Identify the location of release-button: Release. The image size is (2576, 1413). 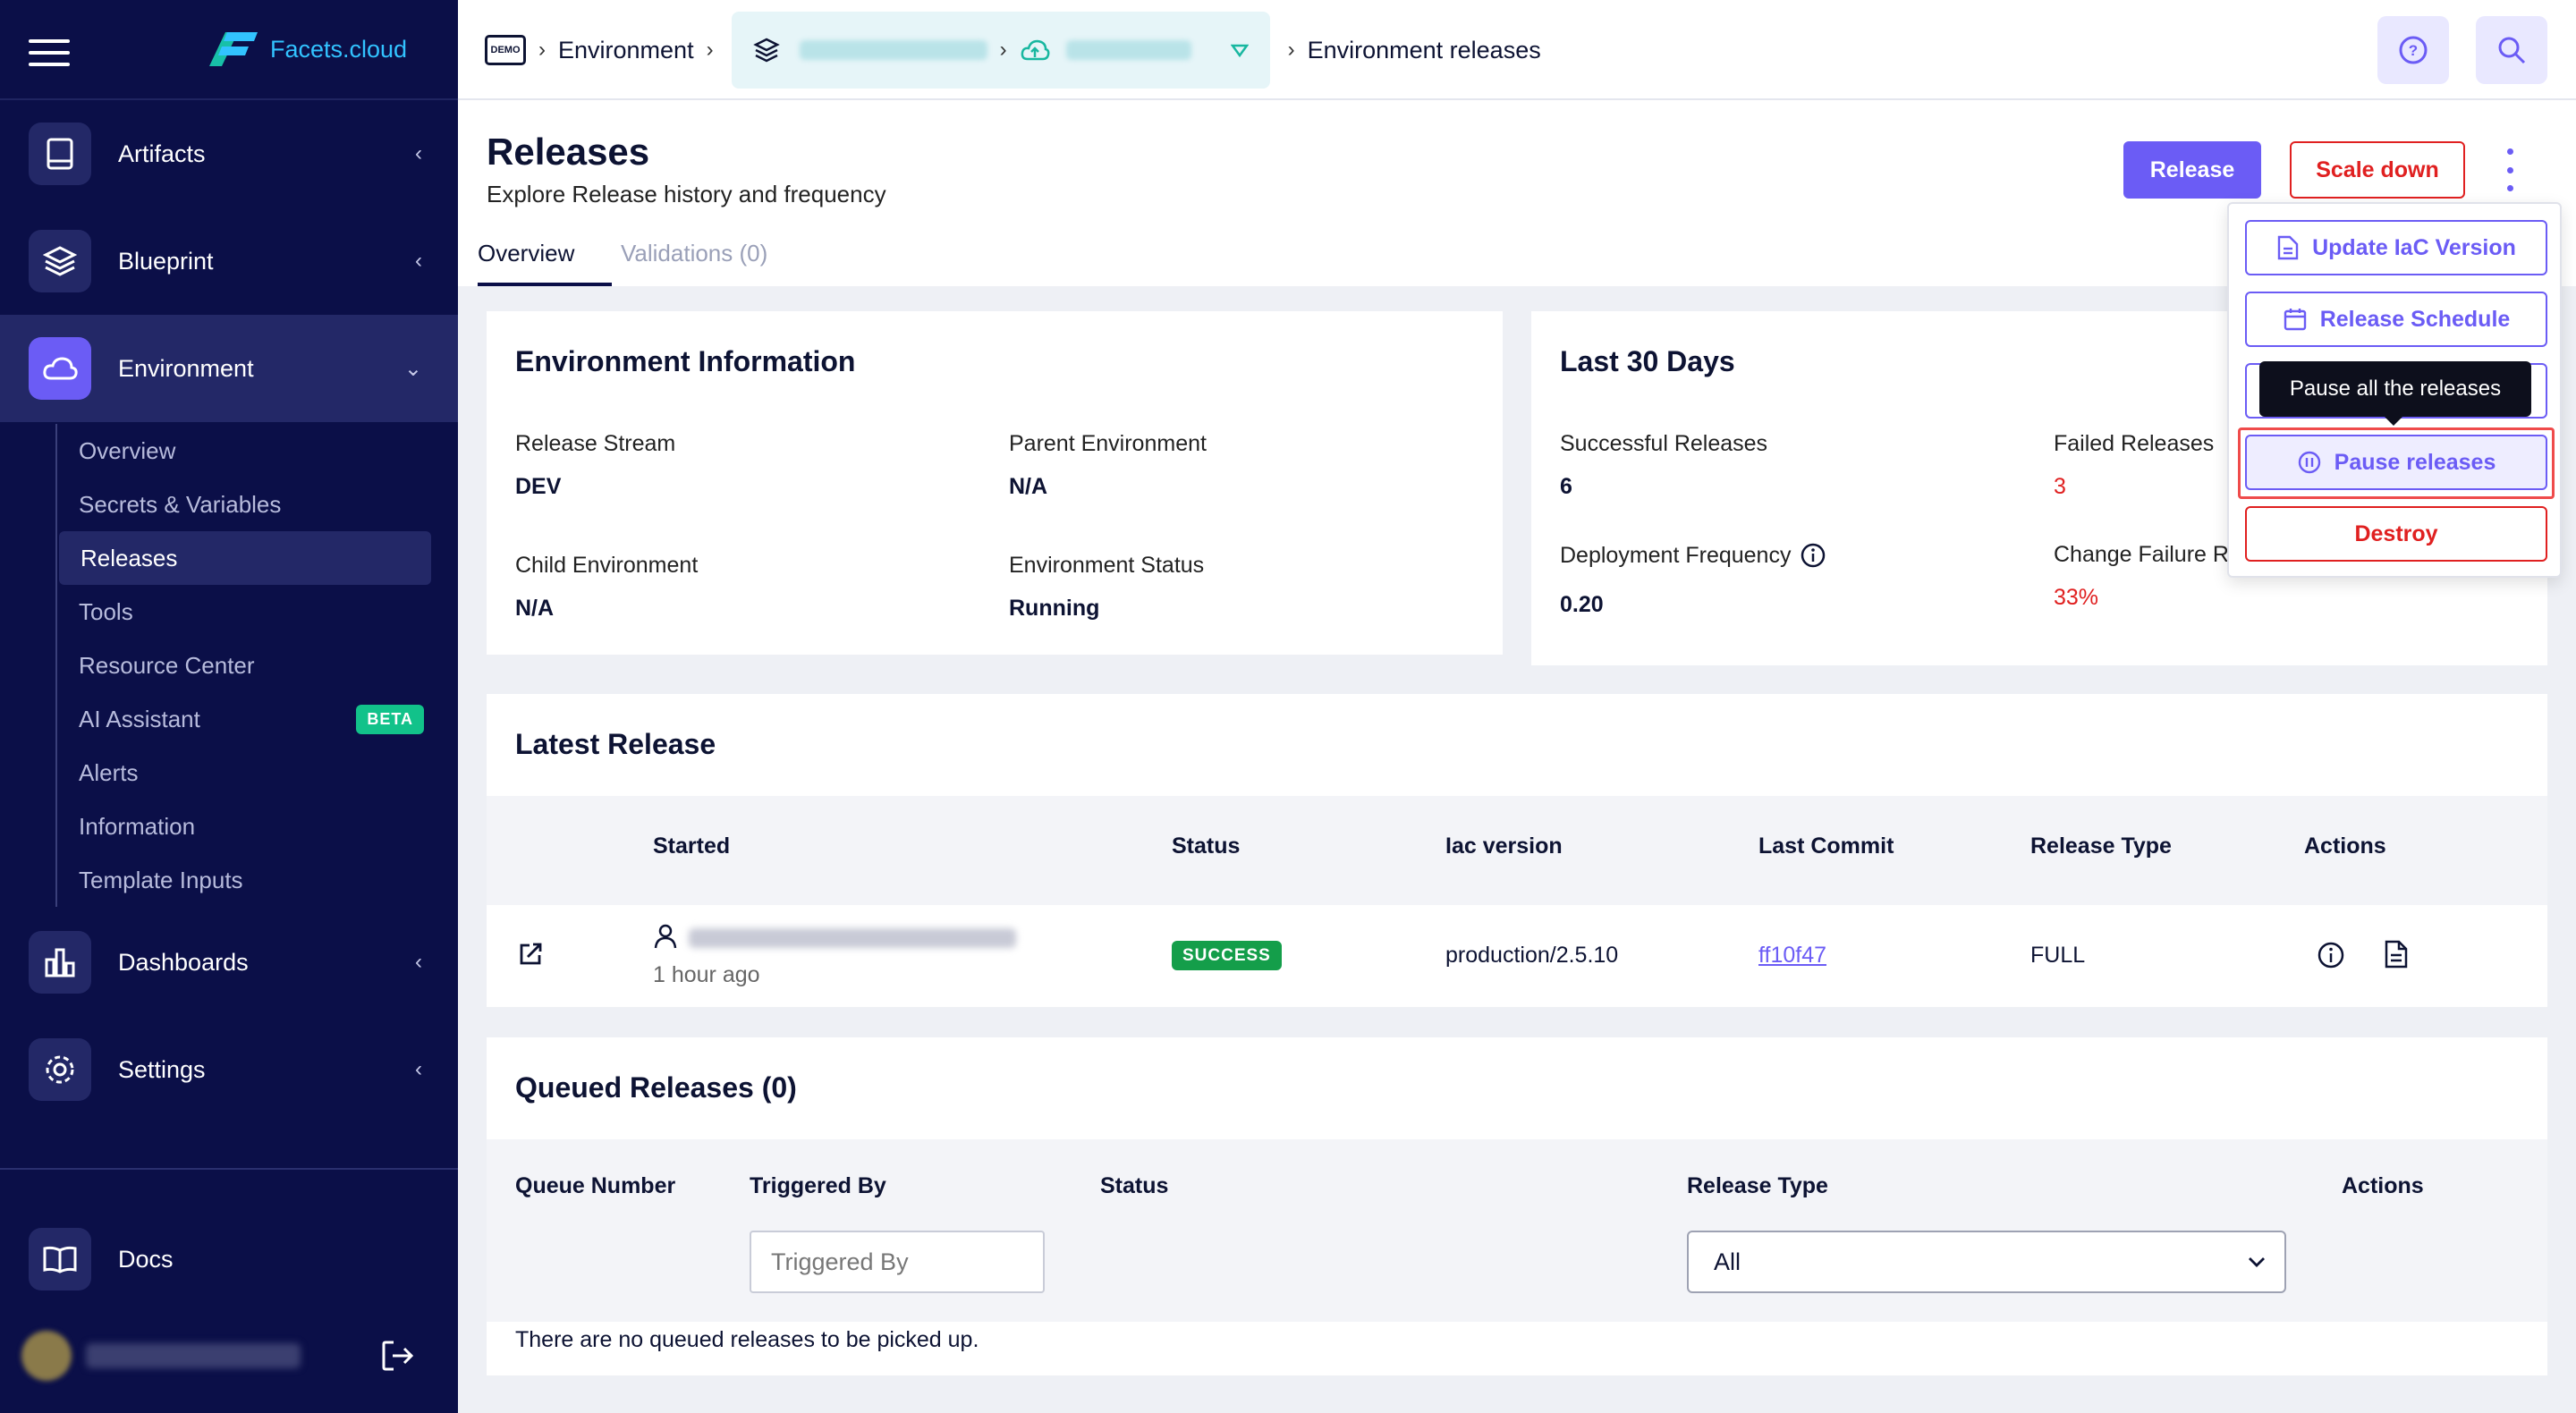
(2192, 170).